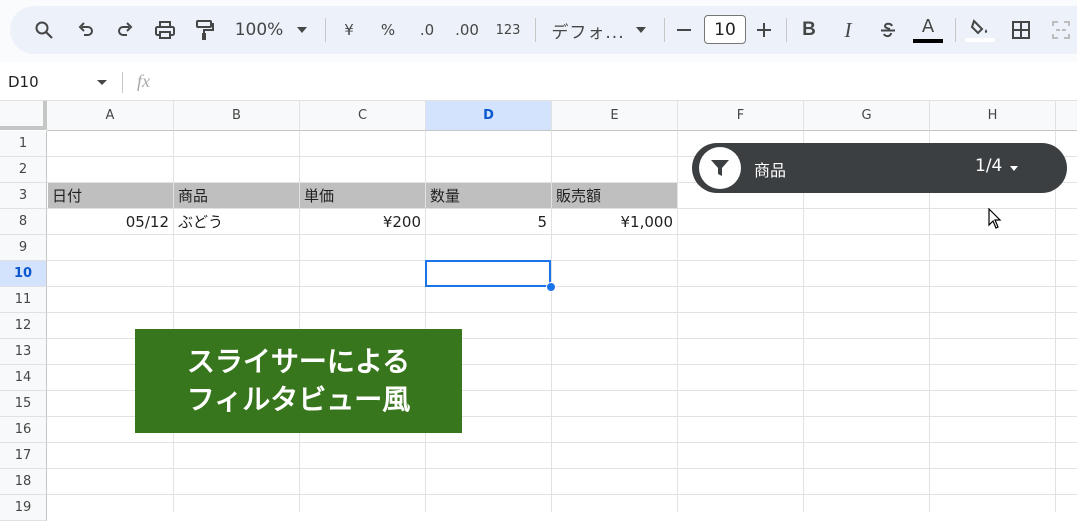 The image size is (1077, 521). I want to click on row-header-18: 18, so click(23, 482).